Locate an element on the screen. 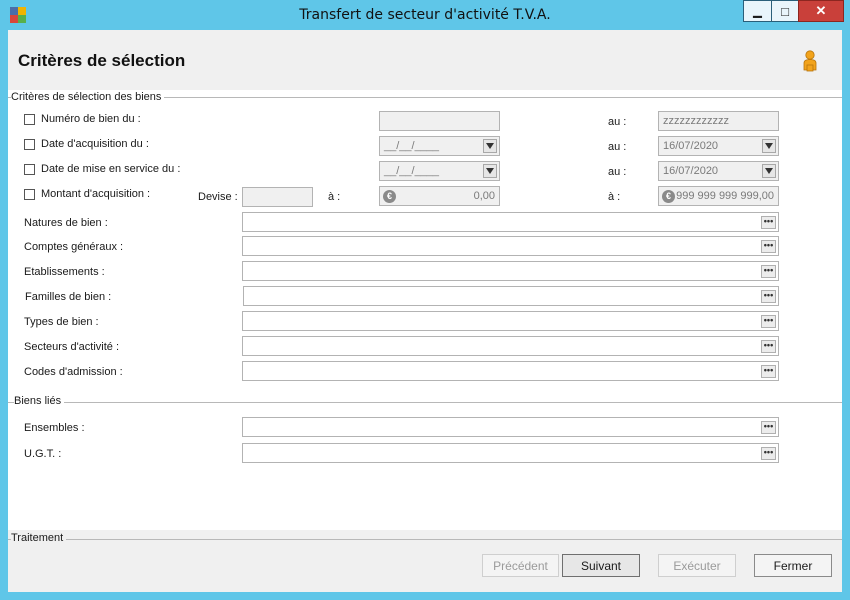 The image size is (850, 600). window-title: Transfert de secteur d'activité T.V.A. is located at coordinates (425, 15).